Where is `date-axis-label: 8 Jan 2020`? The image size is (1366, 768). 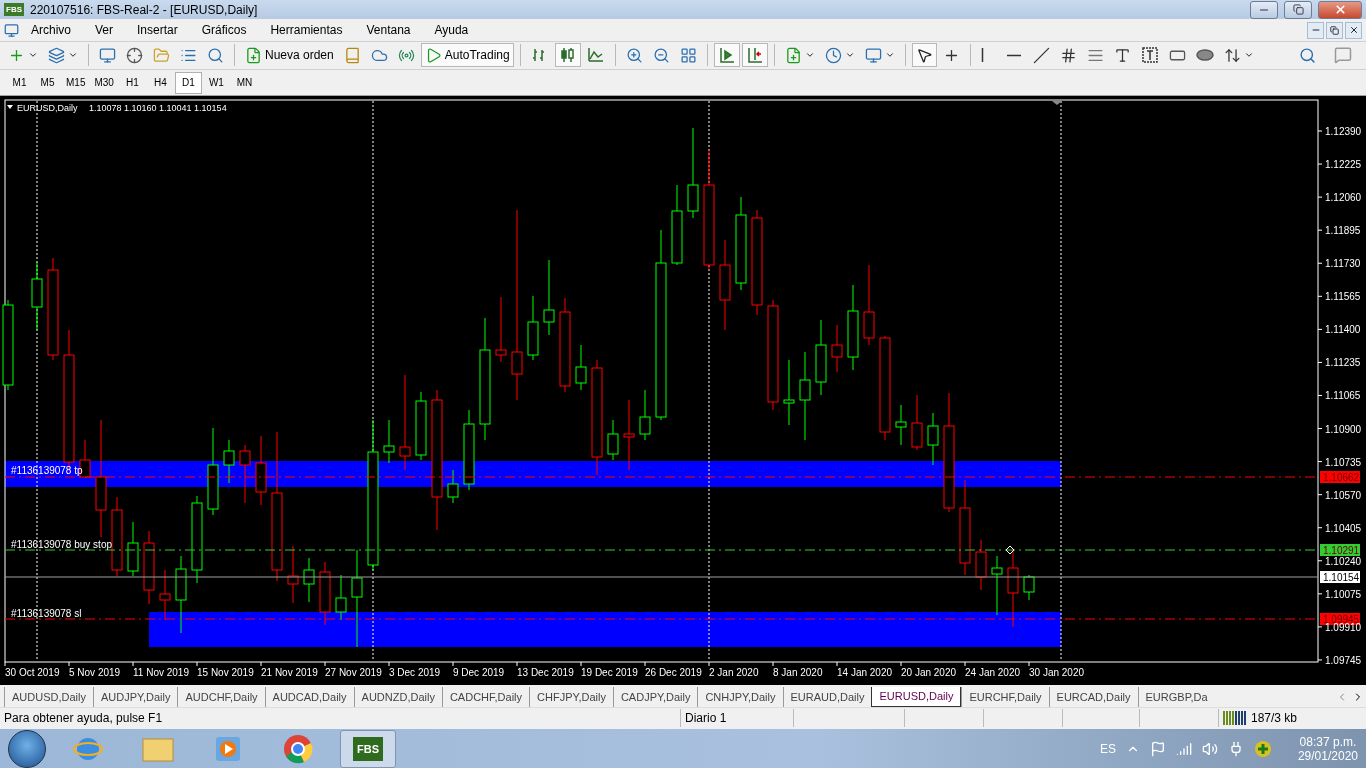 date-axis-label: 8 Jan 2020 is located at coordinates (798, 673).